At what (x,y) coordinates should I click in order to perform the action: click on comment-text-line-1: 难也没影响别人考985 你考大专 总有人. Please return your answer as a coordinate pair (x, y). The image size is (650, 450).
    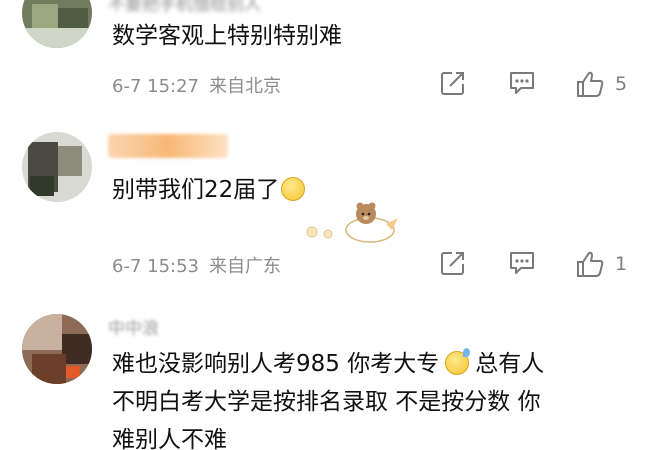
    Looking at the image, I should click on (328, 363).